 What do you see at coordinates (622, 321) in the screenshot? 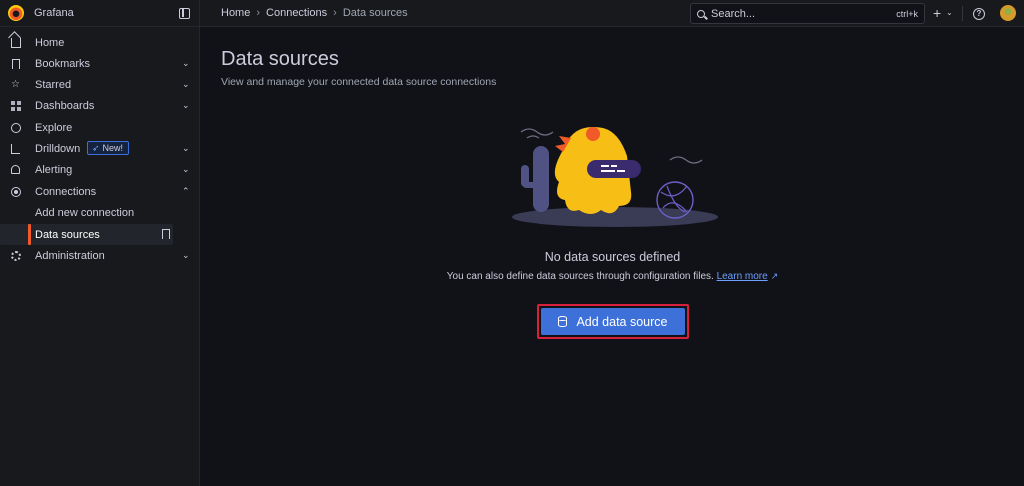
I see `add-data-source-label: Add data source` at bounding box center [622, 321].